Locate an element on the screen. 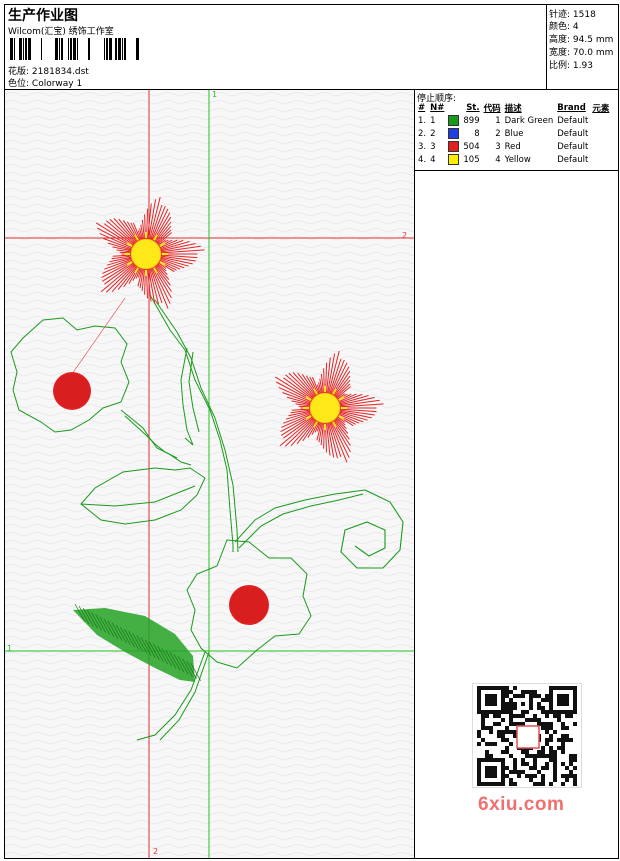  cell-code: 2 is located at coordinates (498, 133).